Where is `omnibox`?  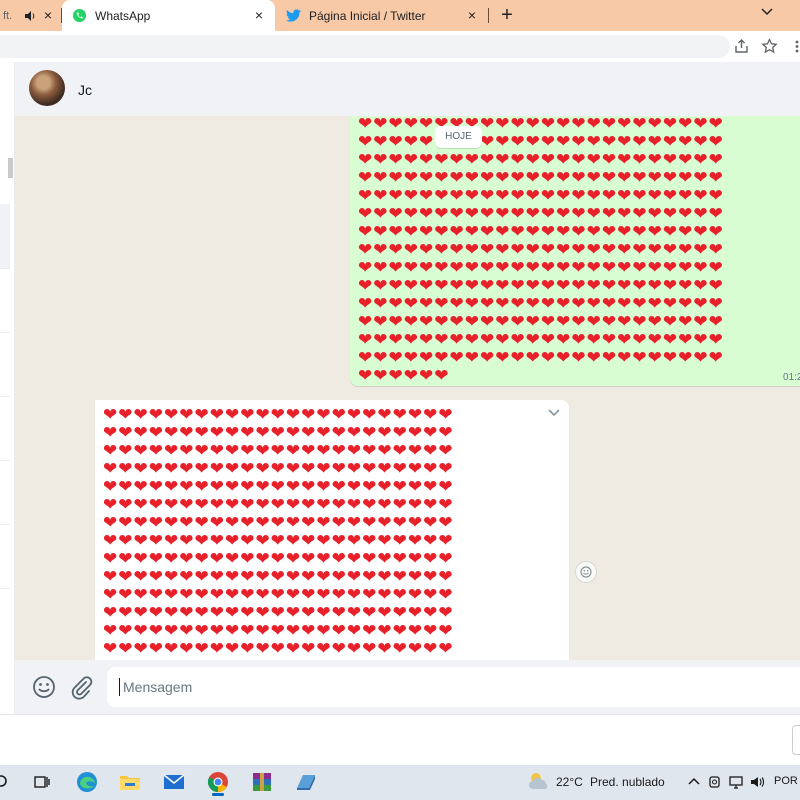 omnibox is located at coordinates (365, 46).